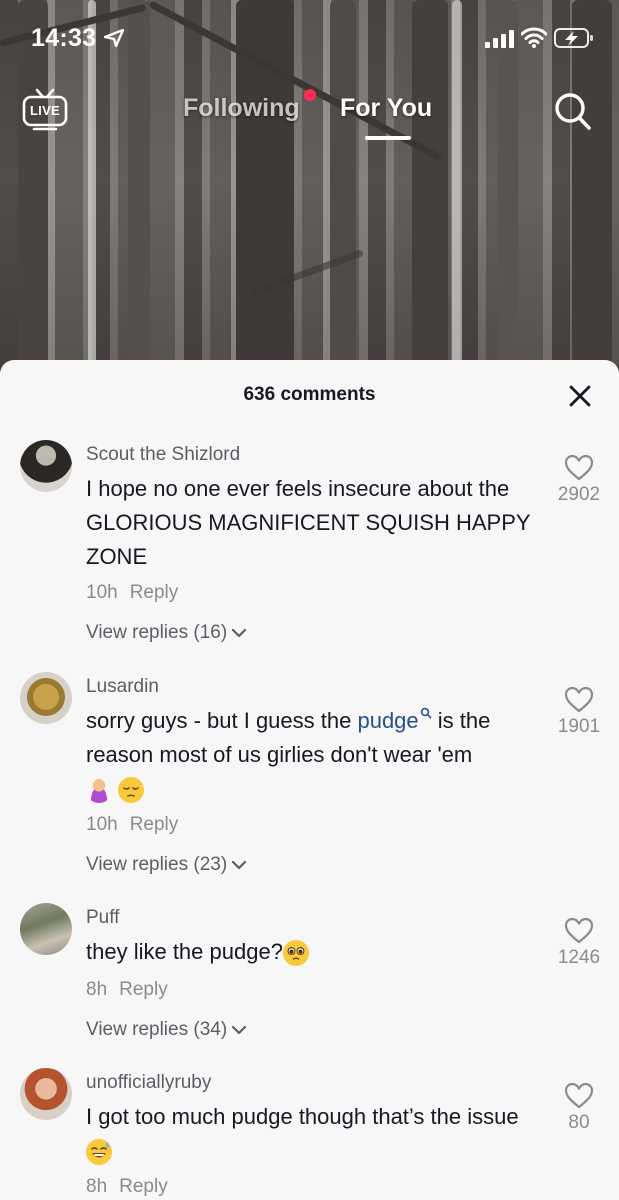  Describe the element at coordinates (579, 726) in the screenshot. I see `like-count: 1901` at that location.